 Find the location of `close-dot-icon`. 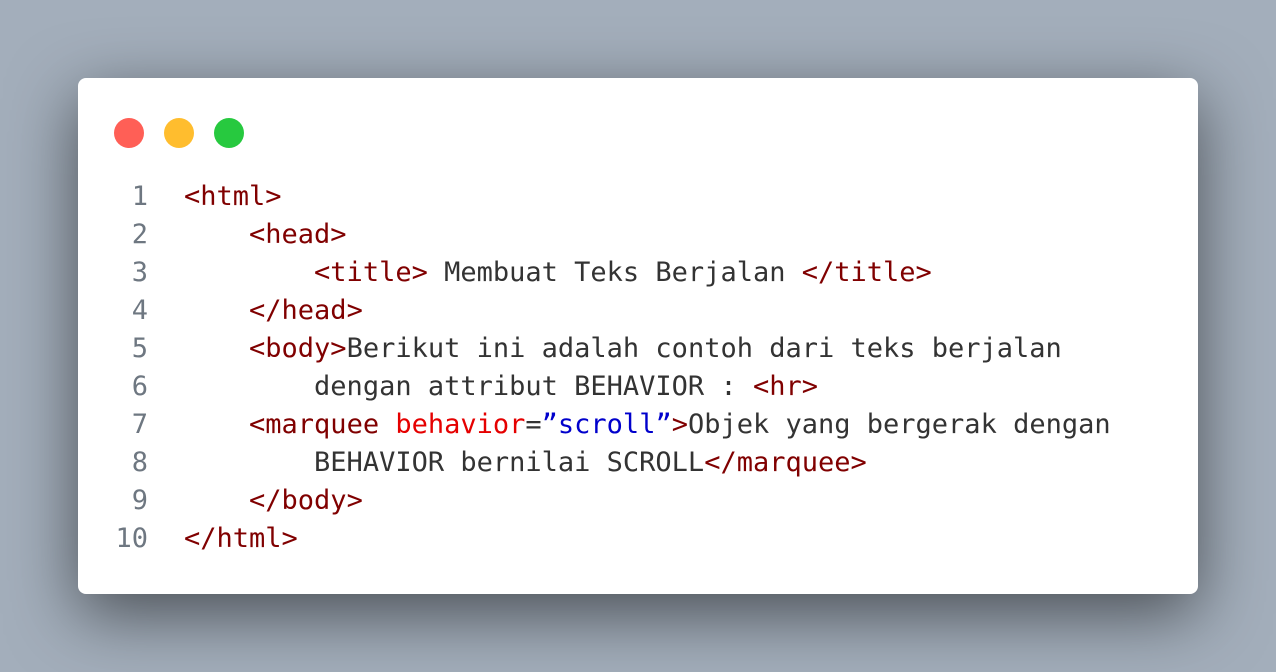

close-dot-icon is located at coordinates (129, 133).